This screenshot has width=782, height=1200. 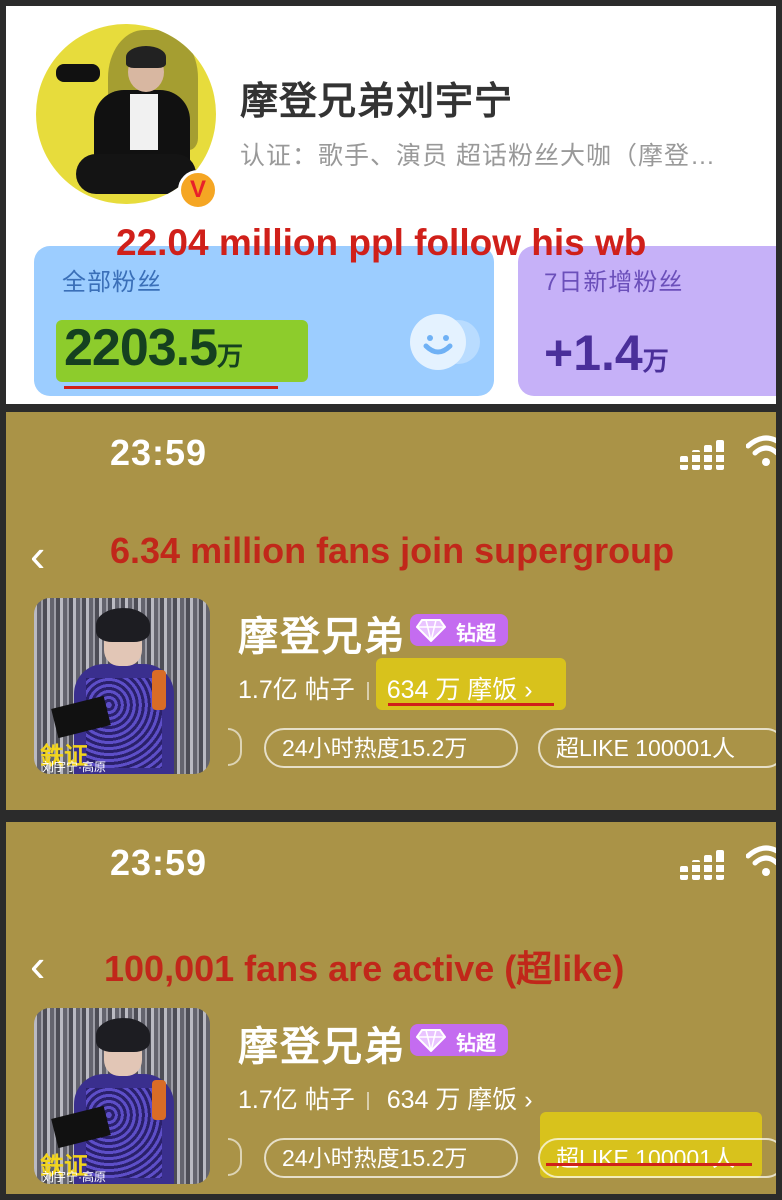 What do you see at coordinates (647, 321) in the screenshot?
I see `new-fans-7d-card: 7日新增粉丝 +1.4万` at bounding box center [647, 321].